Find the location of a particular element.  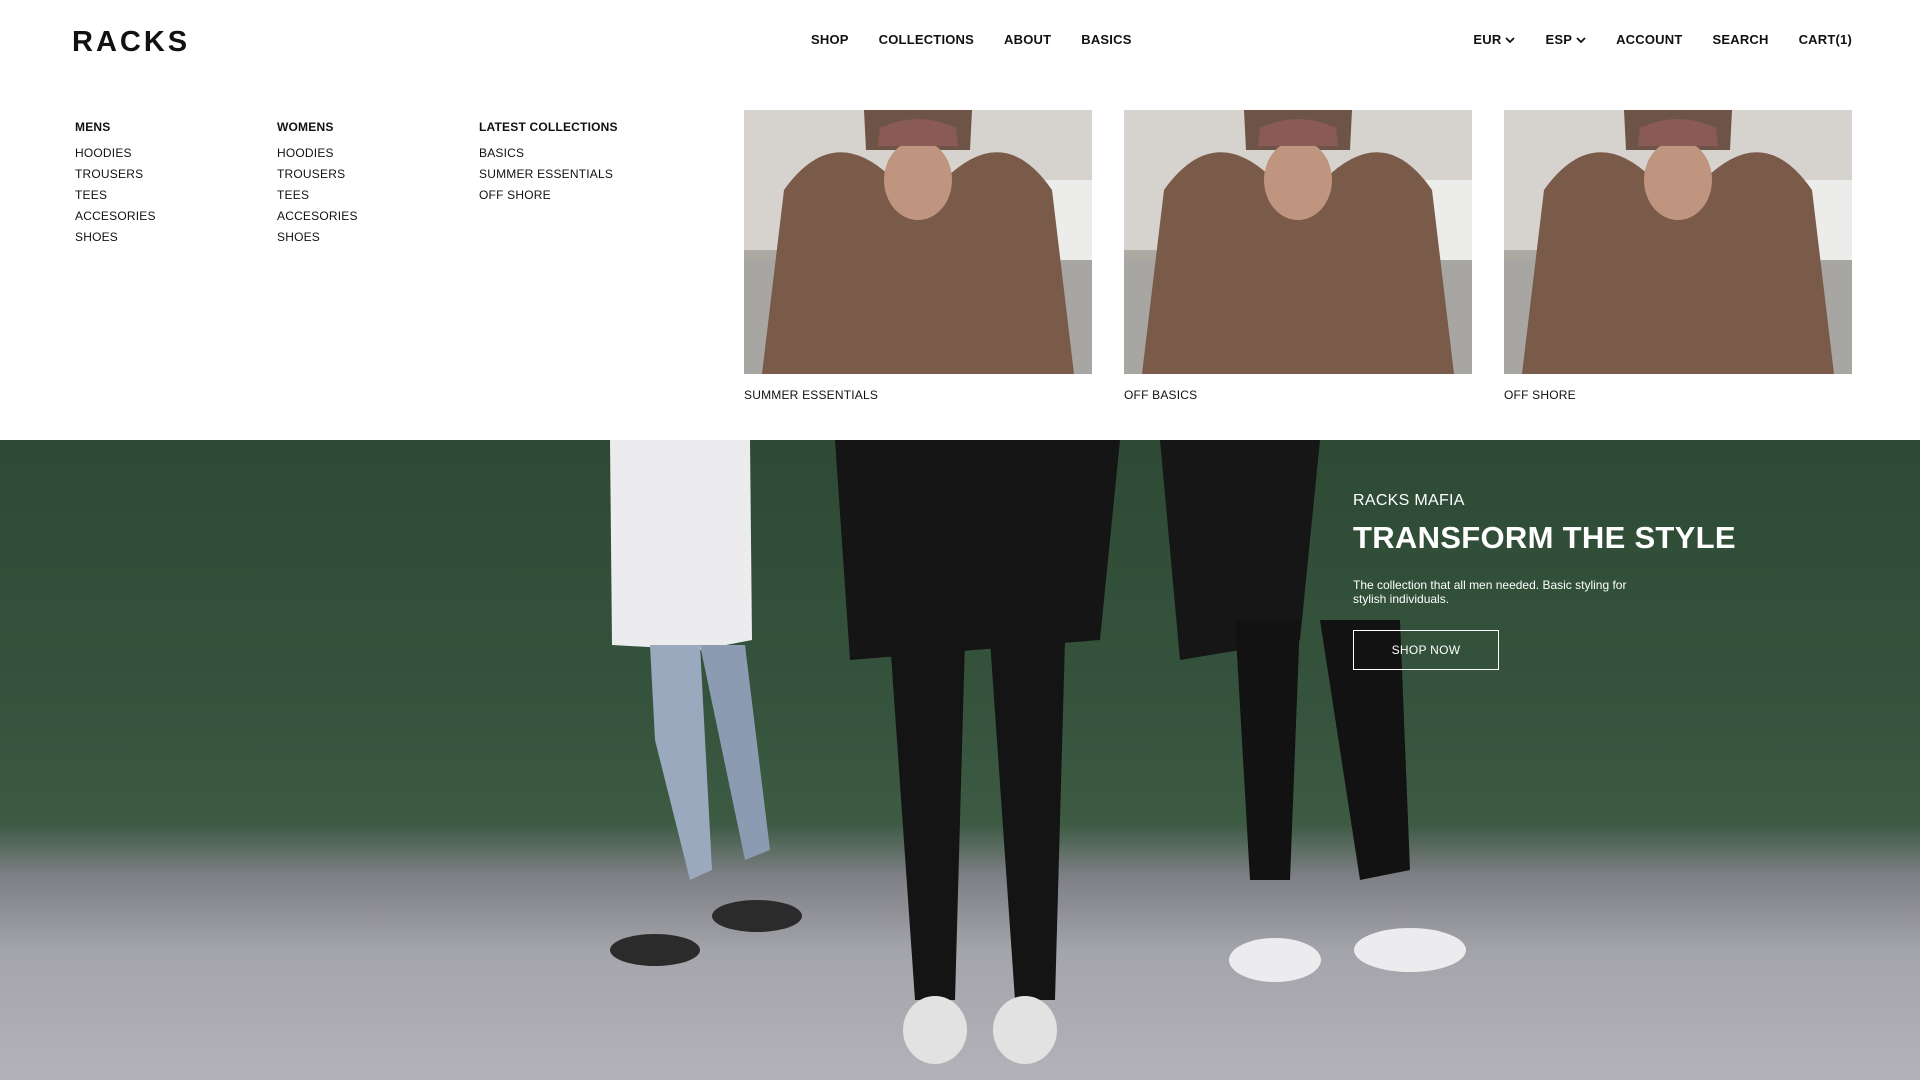

collection-caption: SUMMER ESSENTIALS is located at coordinates (811, 395).